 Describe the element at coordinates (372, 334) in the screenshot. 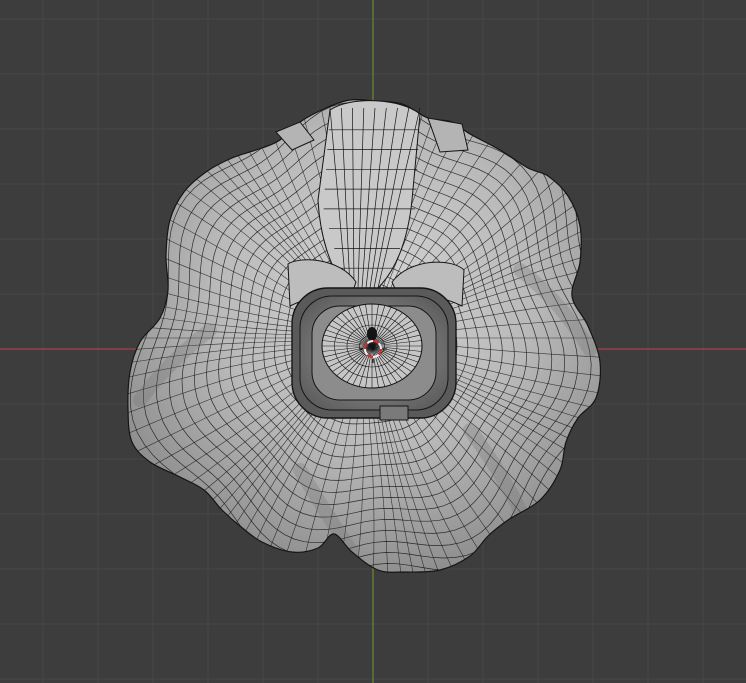

I see `opening-center` at that location.